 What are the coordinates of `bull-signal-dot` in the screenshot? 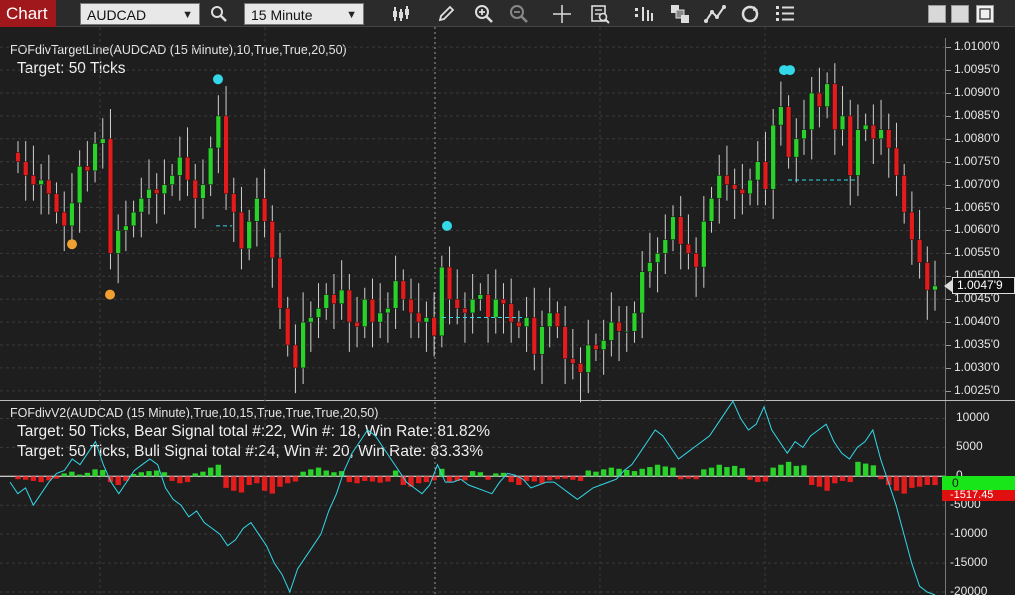 It's located at (72, 244).